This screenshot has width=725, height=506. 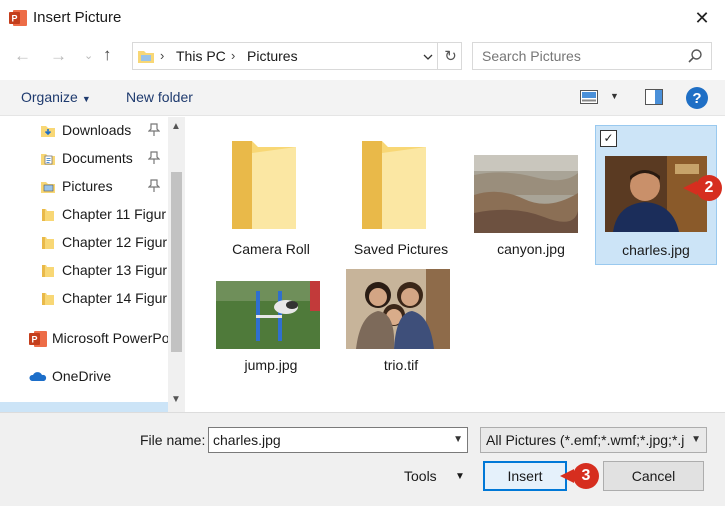 What do you see at coordinates (592, 56) in the screenshot?
I see `search-box: Search Pictures` at bounding box center [592, 56].